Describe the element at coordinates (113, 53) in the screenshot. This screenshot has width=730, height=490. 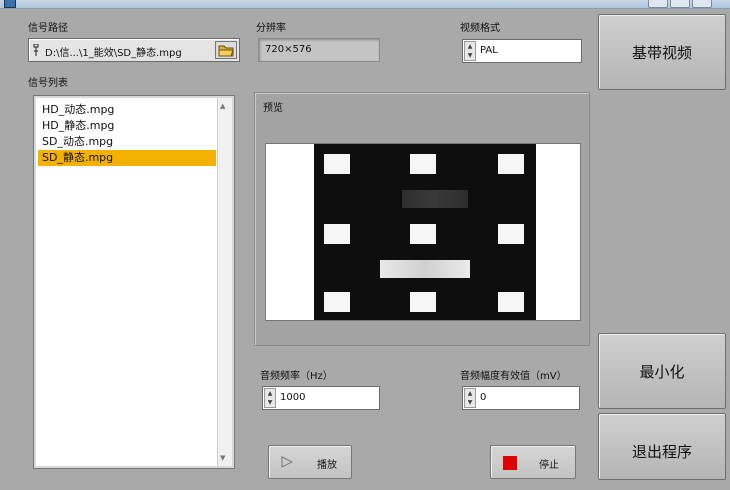
I see `signal-path-value: D:\信...\1_能效\SD_静态.mpg` at that location.